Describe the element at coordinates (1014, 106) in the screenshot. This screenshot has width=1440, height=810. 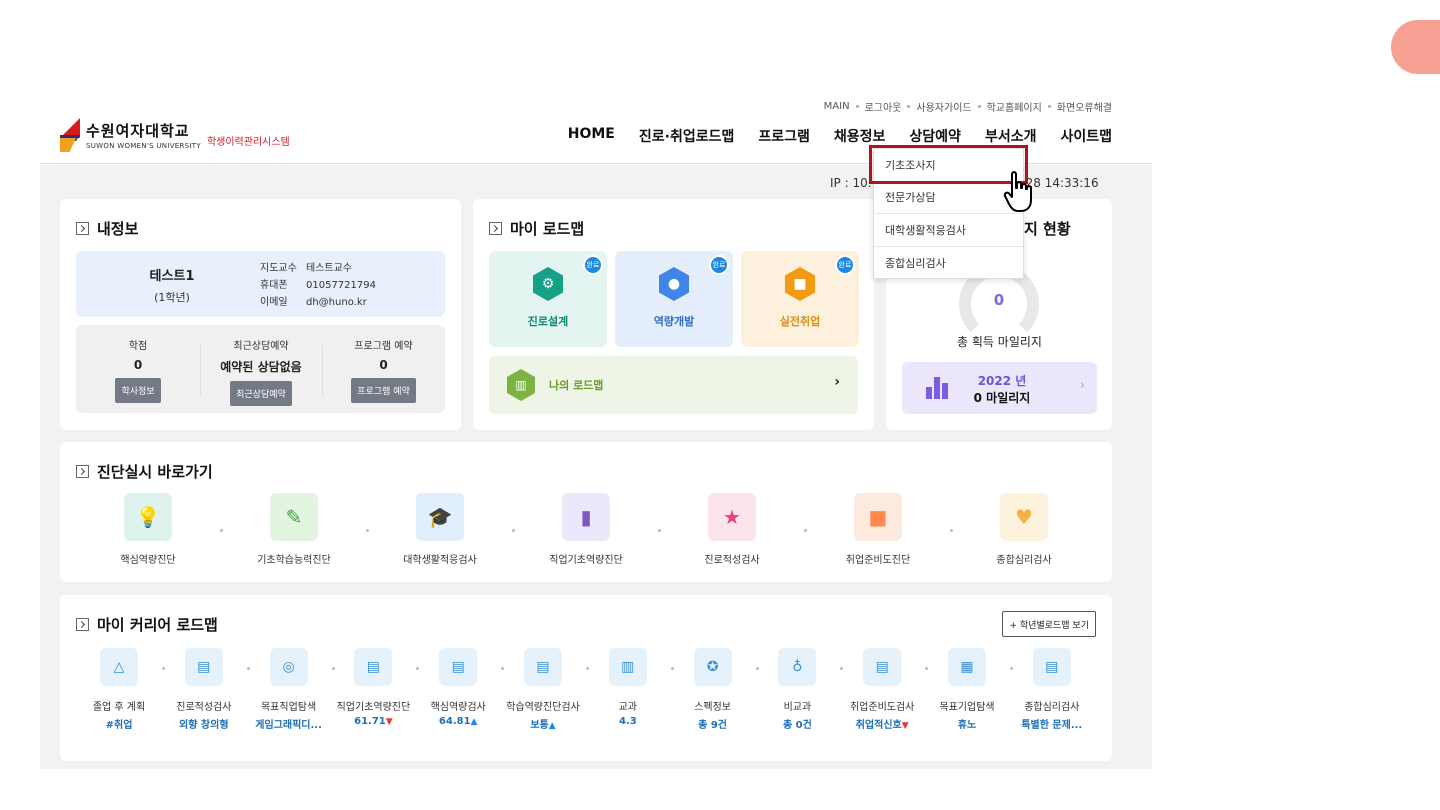
I see `util-link-homepage: 학교홈페이지` at that location.